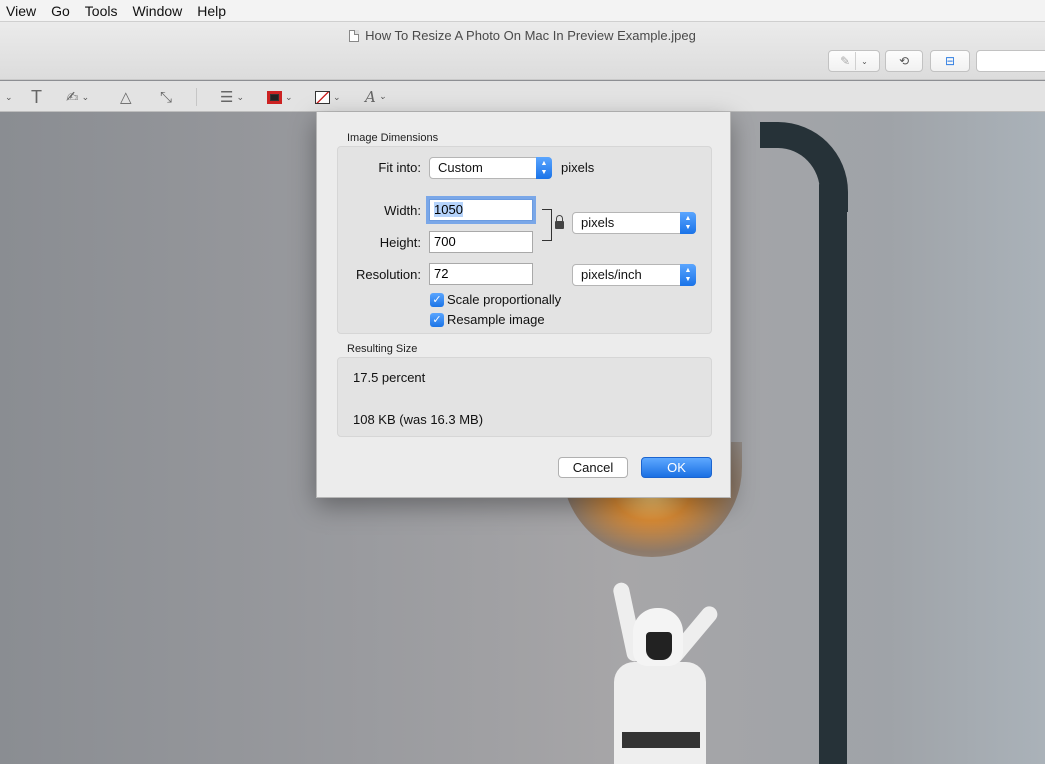 This screenshot has height=764, width=1045. What do you see at coordinates (437, 300) in the screenshot?
I see `scale-proportionally-checkbox: ✓` at bounding box center [437, 300].